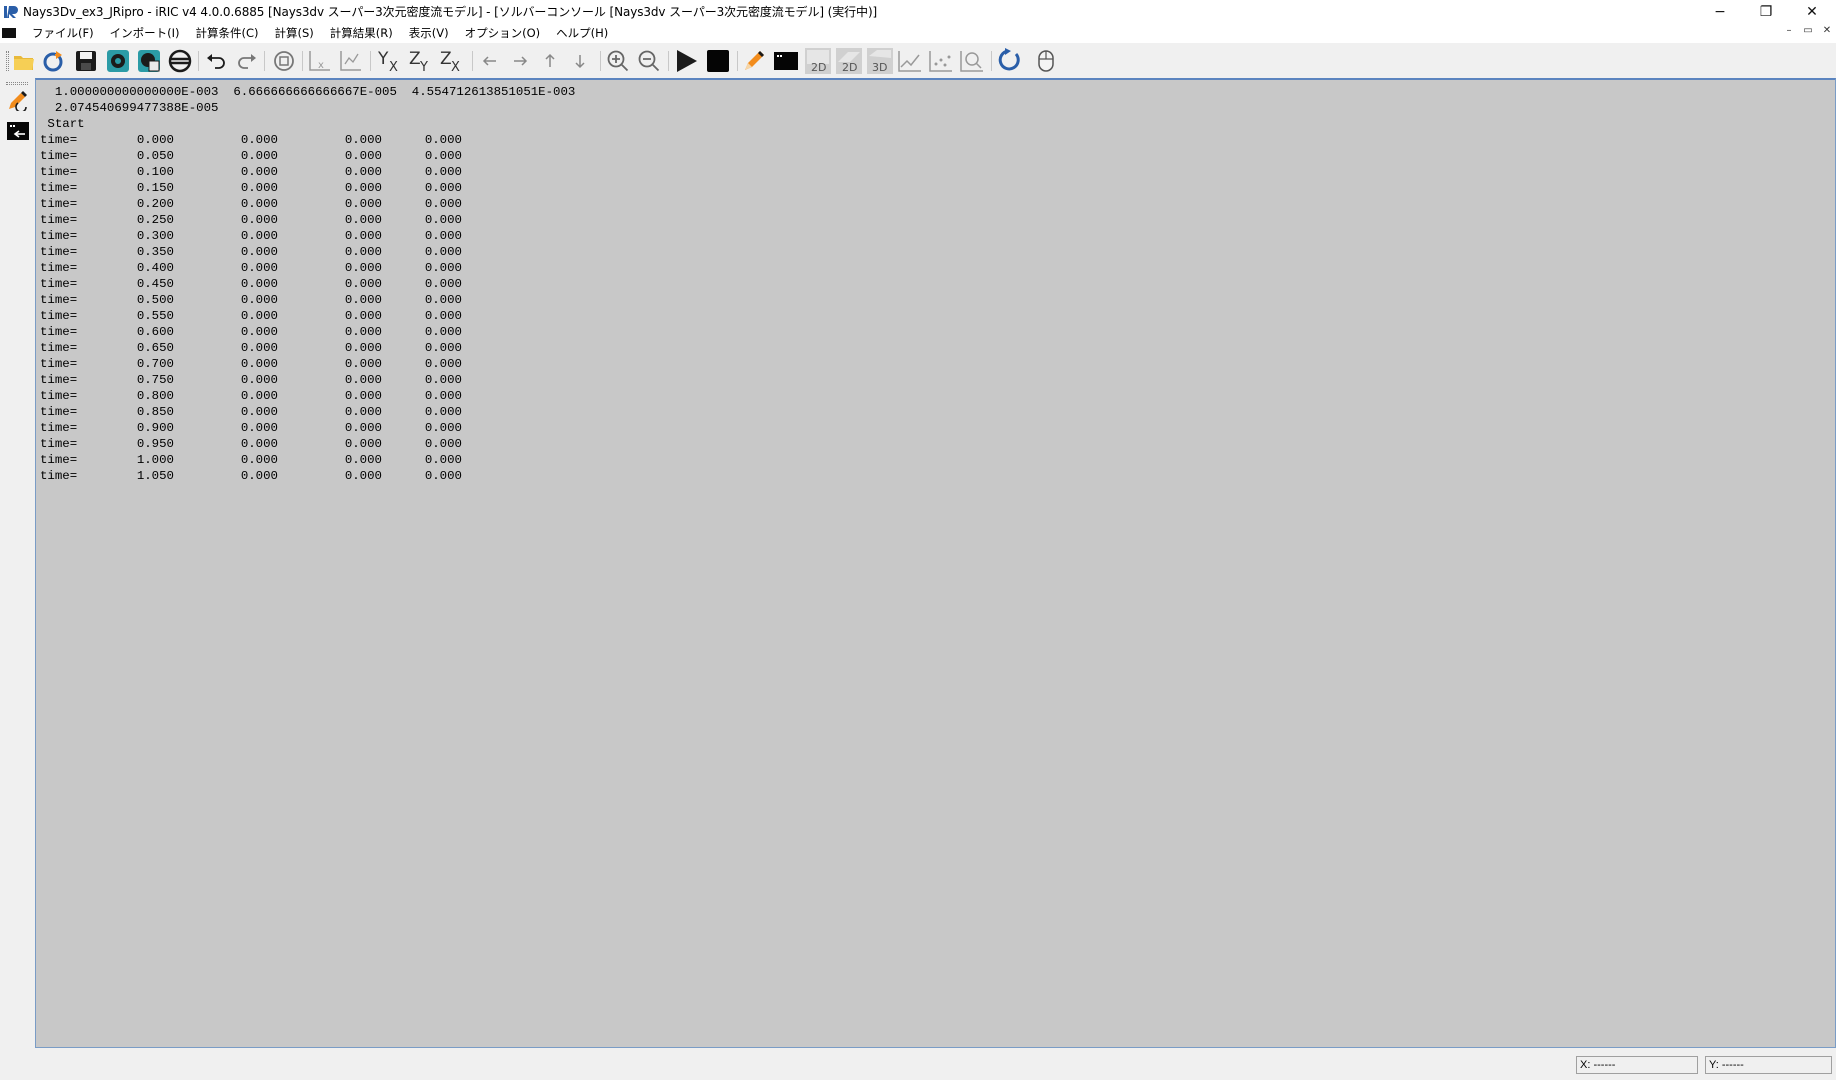 The image size is (1836, 1080). I want to click on open-project-icon, so click(54, 61).